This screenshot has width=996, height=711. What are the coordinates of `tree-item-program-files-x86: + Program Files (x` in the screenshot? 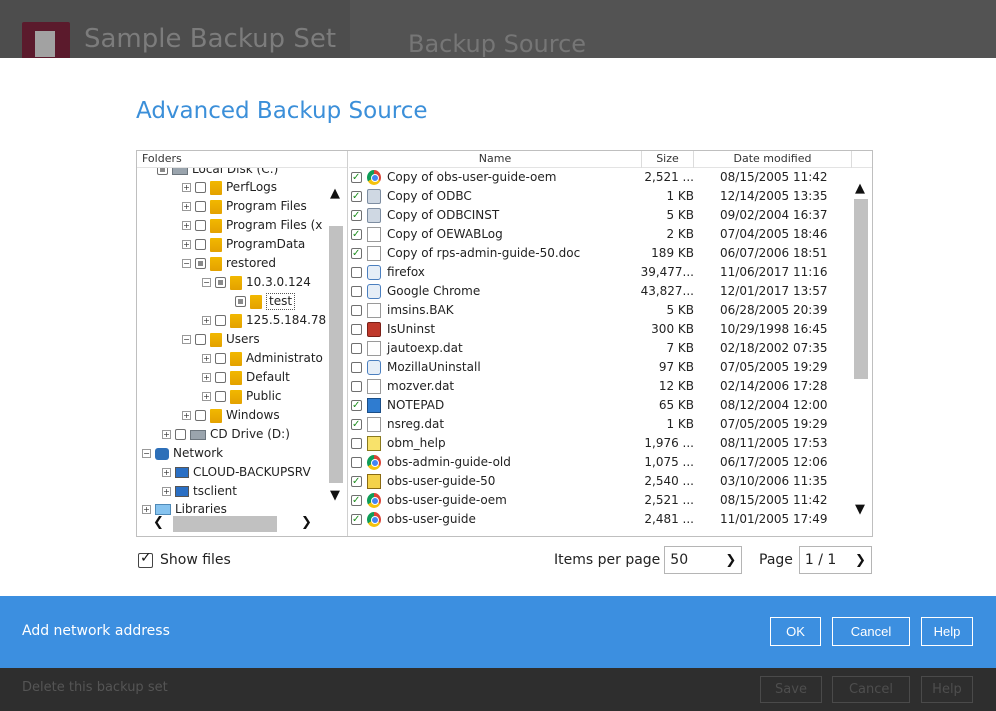 It's located at (252, 225).